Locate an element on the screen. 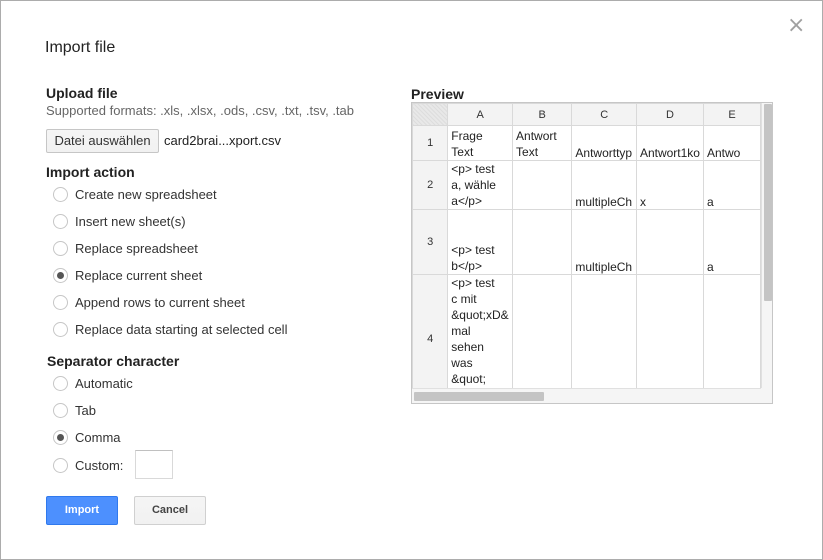 This screenshot has height=560, width=823. radio-label: Append rows to current sheet is located at coordinates (160, 302).